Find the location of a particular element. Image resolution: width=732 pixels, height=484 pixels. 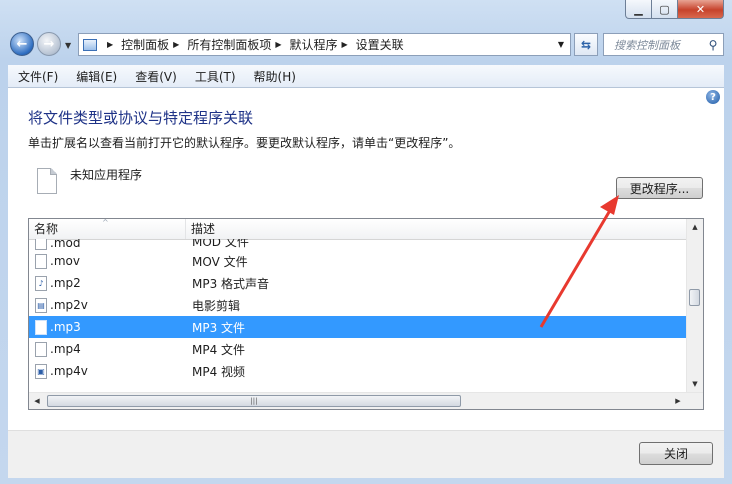

list-item: .mod MOD 文件 is located at coordinates (358, 244).